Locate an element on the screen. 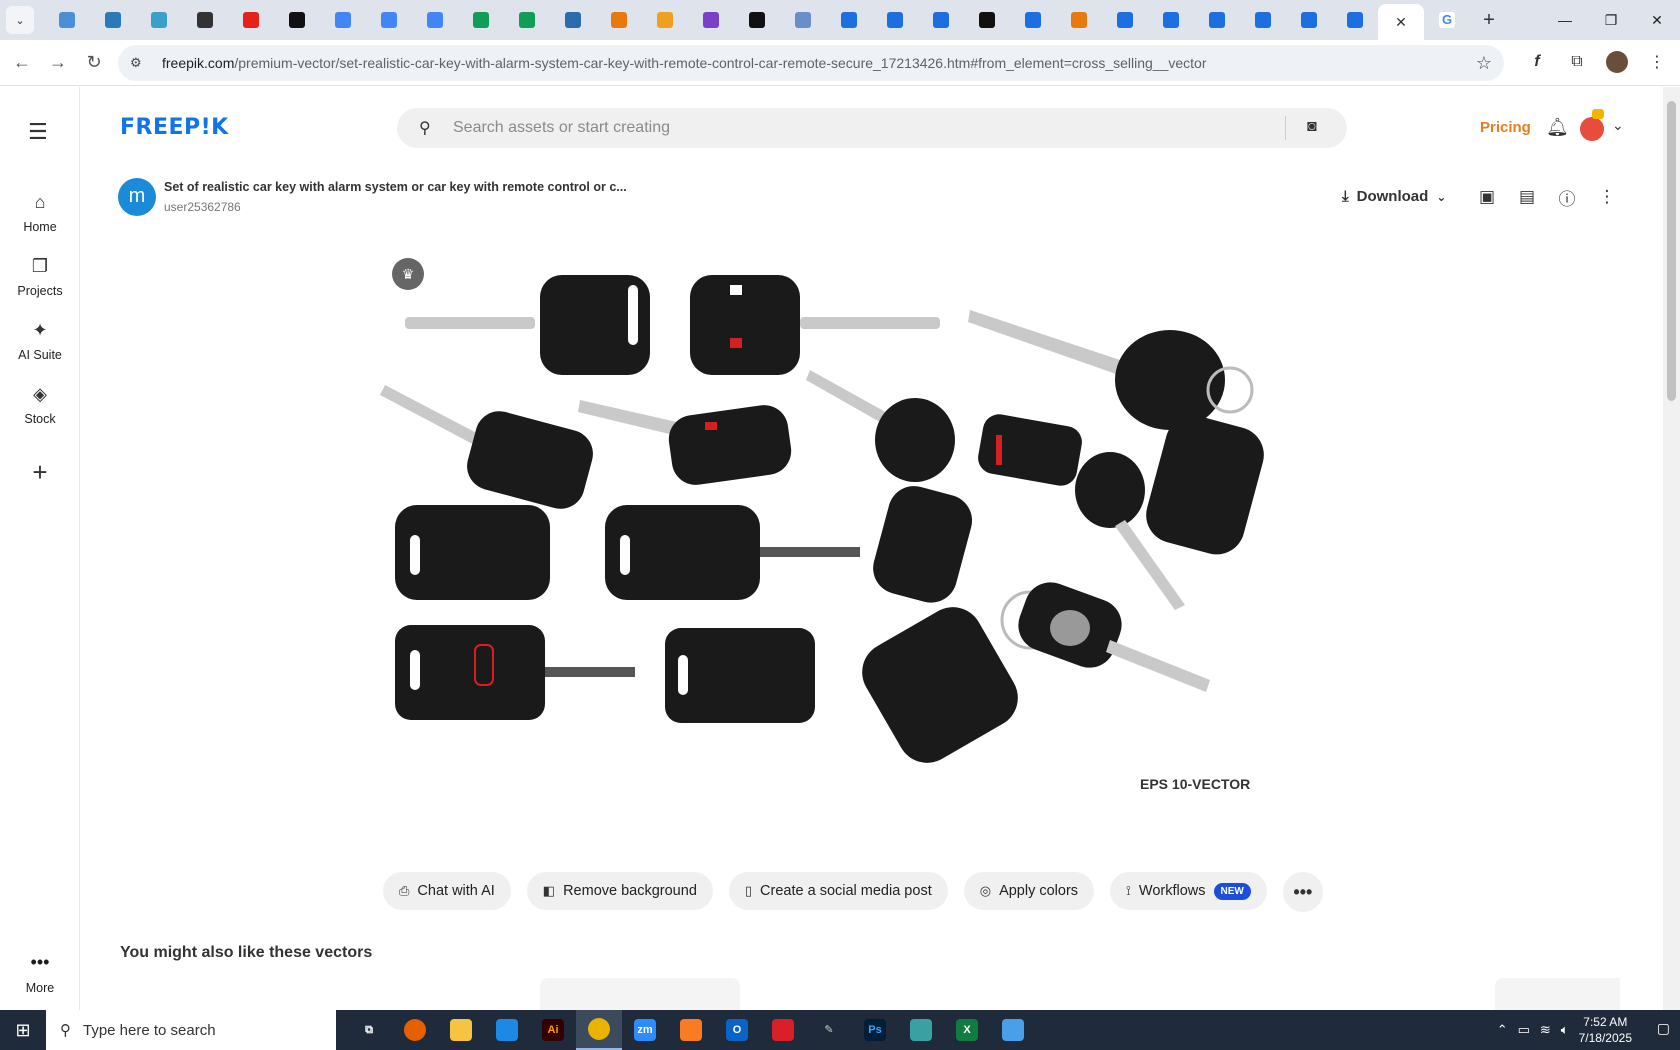  sidebar-item-ai-suite: ✦ AI Suite is located at coordinates (40, 341).